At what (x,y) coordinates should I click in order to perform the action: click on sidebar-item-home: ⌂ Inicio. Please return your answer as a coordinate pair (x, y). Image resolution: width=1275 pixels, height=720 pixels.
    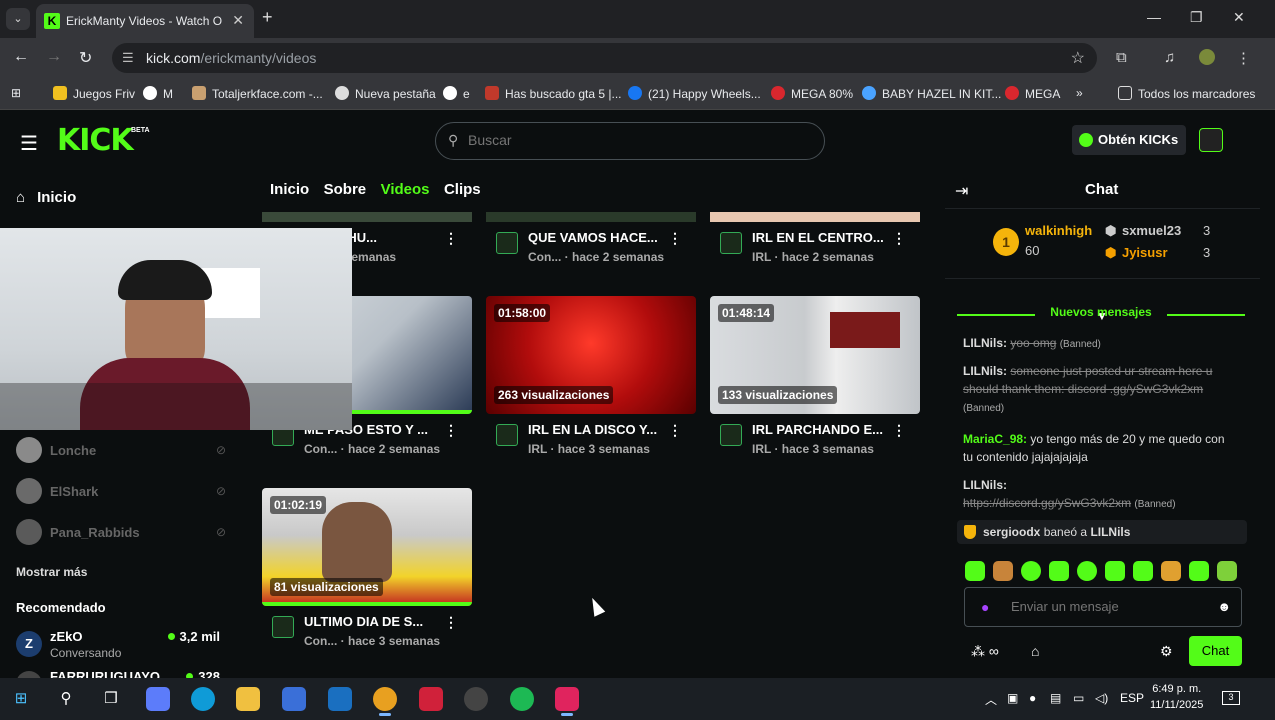
    Looking at the image, I should click on (46, 197).